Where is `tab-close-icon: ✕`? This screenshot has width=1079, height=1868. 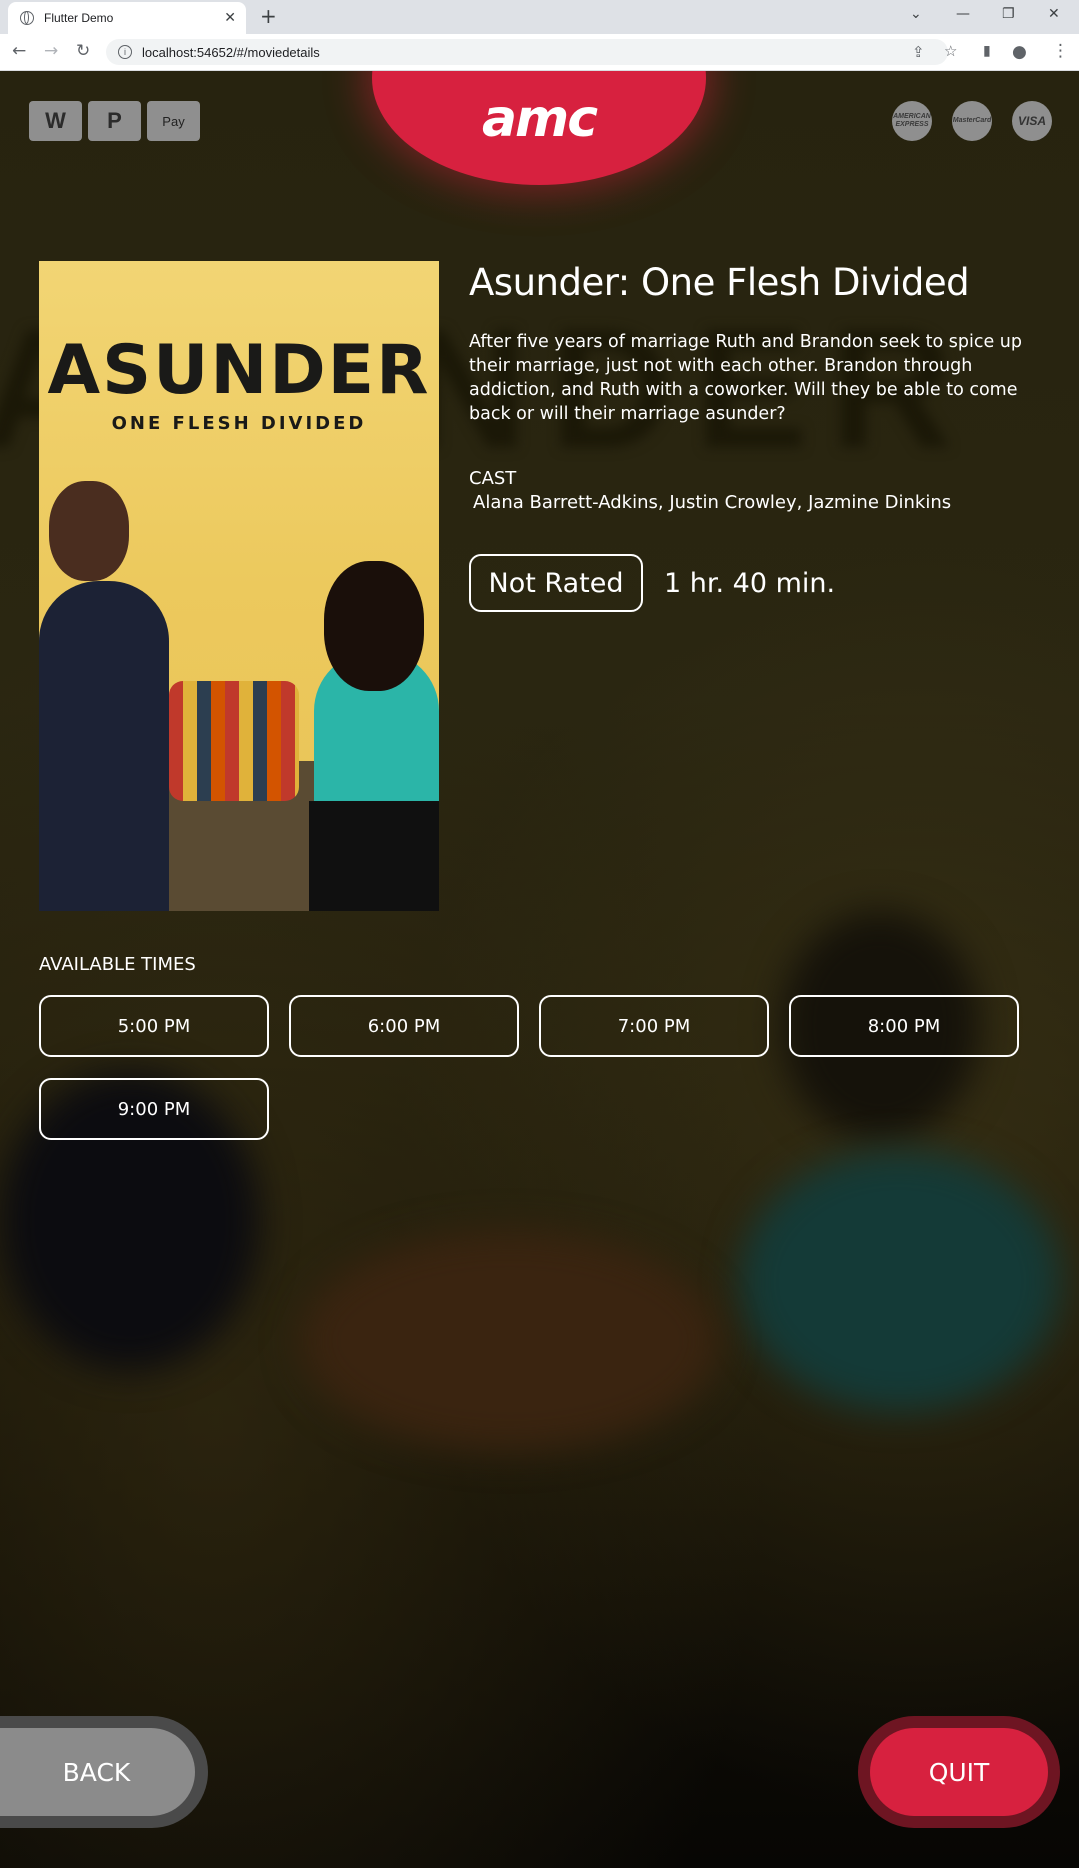
tab-close-icon: ✕ is located at coordinates (230, 18).